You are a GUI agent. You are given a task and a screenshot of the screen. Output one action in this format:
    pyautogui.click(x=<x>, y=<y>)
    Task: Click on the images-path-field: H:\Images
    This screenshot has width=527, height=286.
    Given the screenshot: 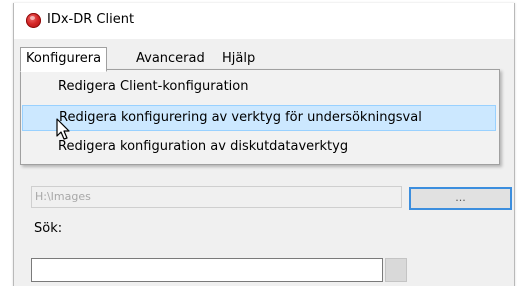 What is the action you would take?
    pyautogui.click(x=216, y=197)
    